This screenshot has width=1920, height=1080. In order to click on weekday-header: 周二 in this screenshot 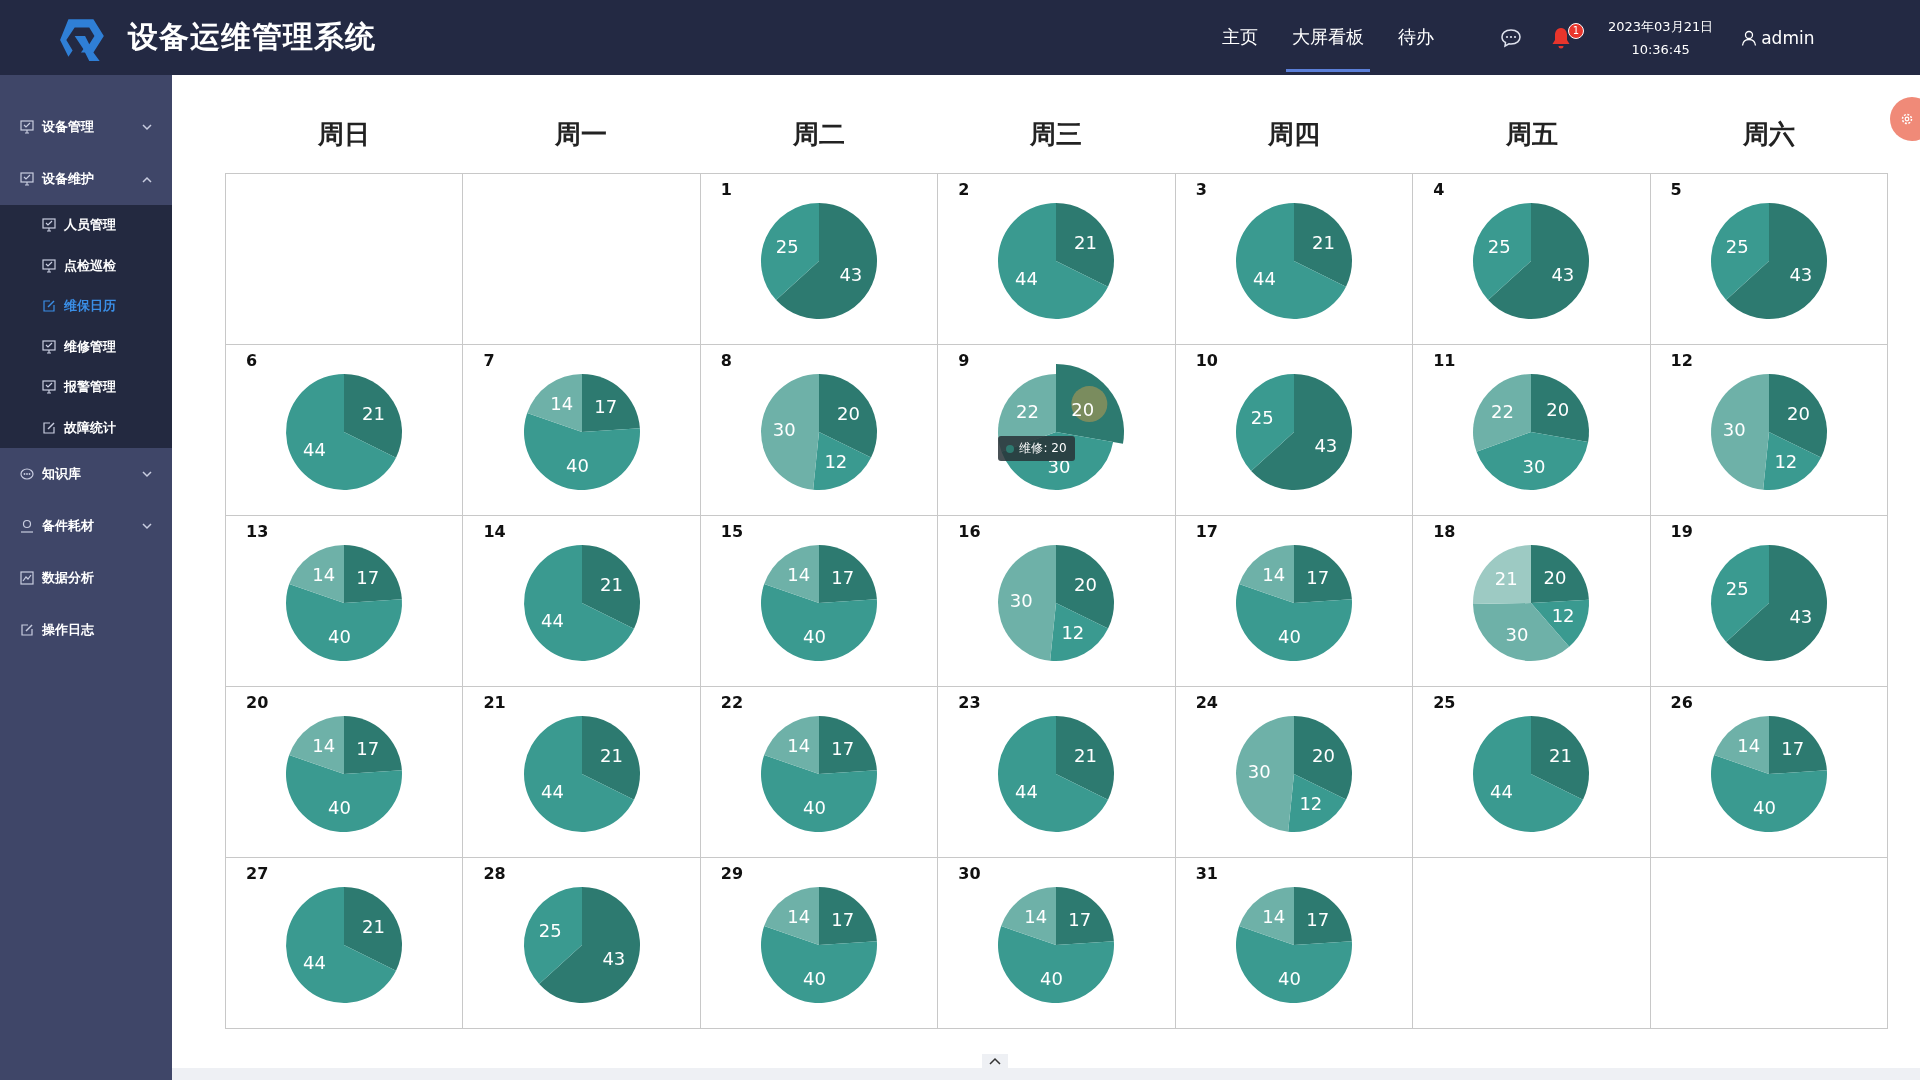, I will do `click(818, 134)`.